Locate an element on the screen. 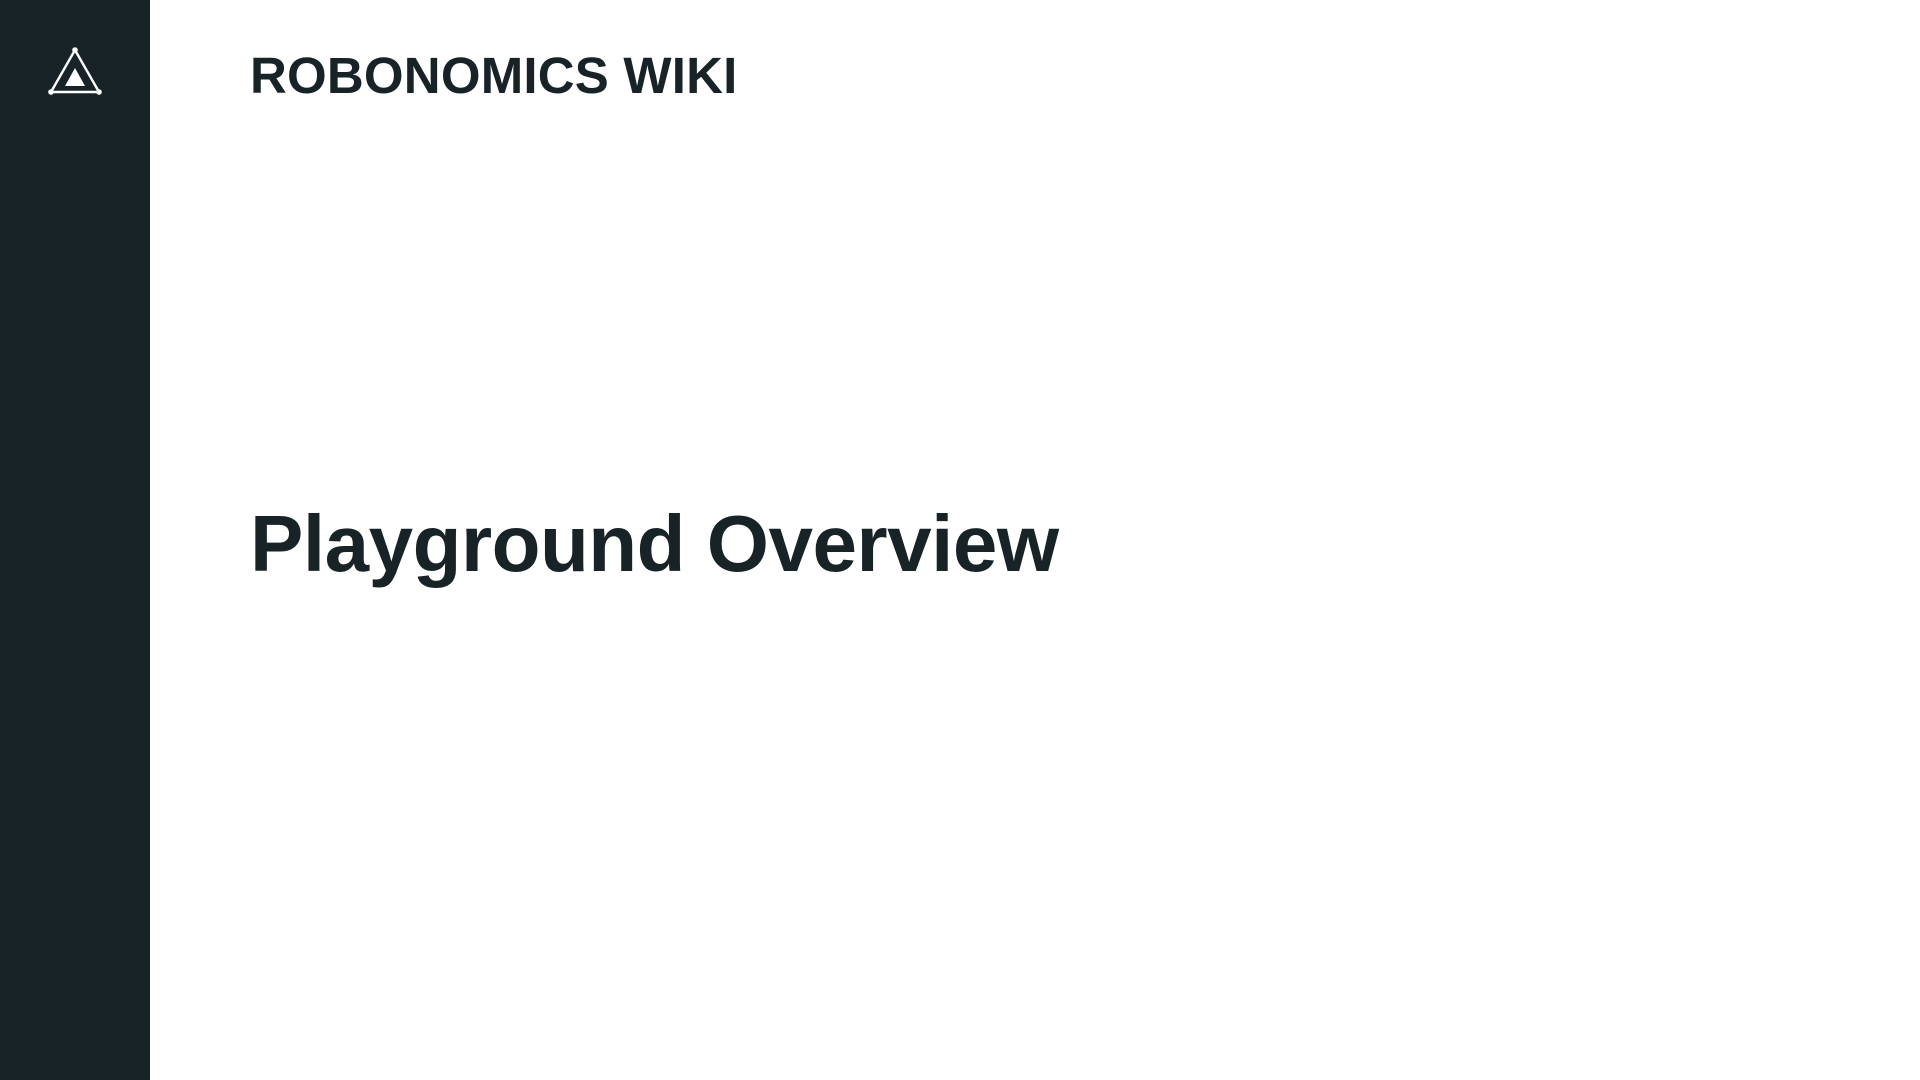 The width and height of the screenshot is (1920, 1080). sidebar is located at coordinates (75, 540).